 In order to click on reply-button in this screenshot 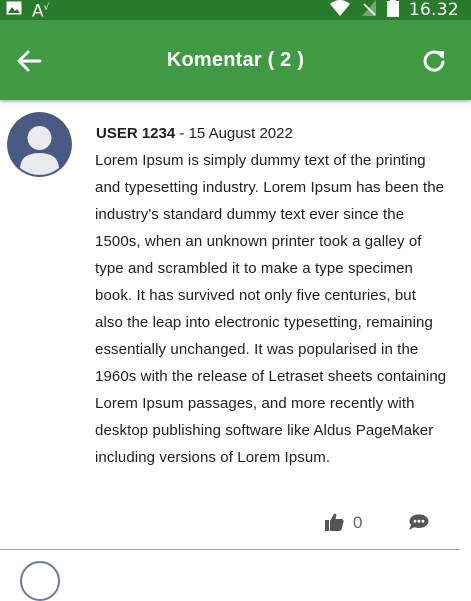, I will do `click(418, 525)`.